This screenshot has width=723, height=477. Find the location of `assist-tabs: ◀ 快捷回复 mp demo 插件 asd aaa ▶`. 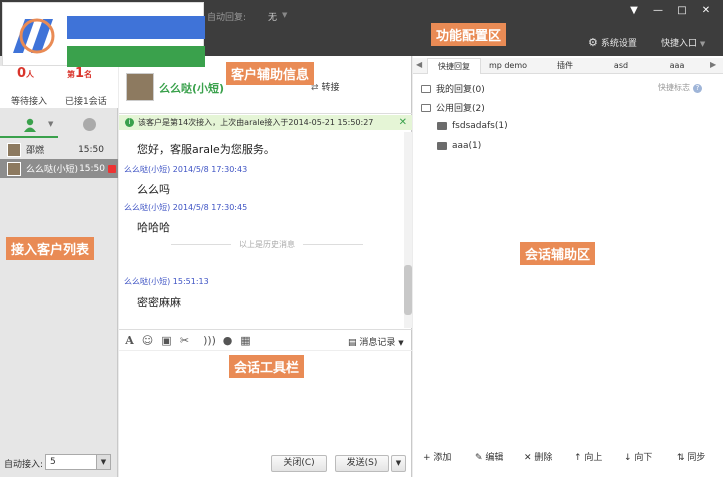

assist-tabs: ◀ 快捷回复 mp demo 插件 asd aaa ▶ is located at coordinates (568, 66).